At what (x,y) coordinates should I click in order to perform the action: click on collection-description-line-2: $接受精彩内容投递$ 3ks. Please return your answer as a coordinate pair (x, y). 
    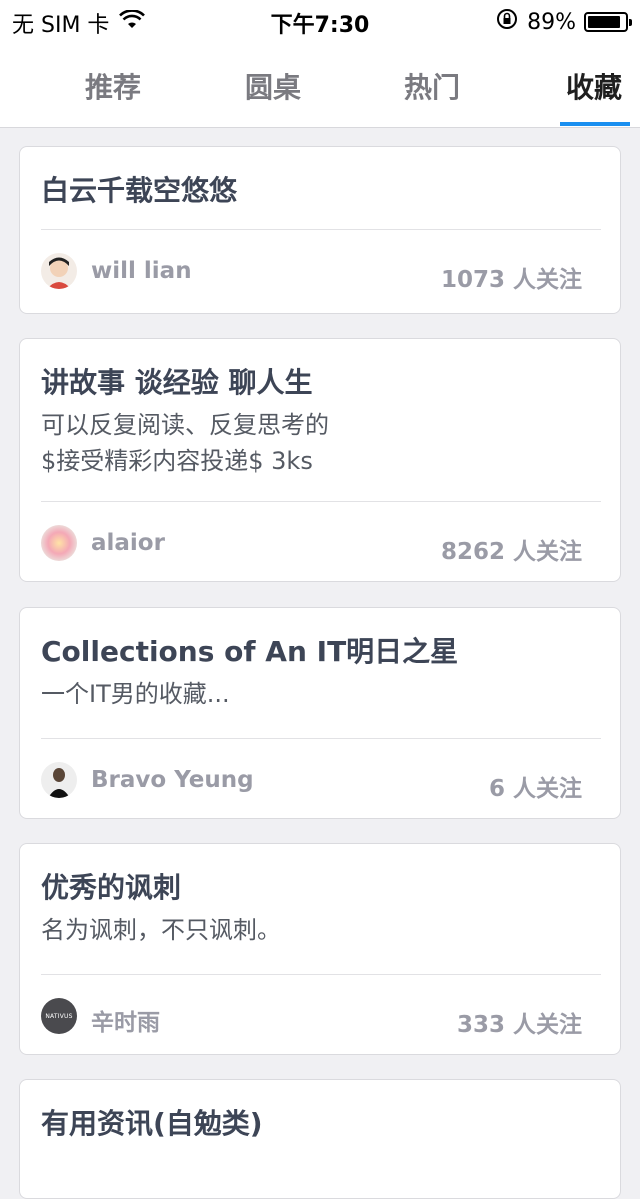
    Looking at the image, I should click on (177, 461).